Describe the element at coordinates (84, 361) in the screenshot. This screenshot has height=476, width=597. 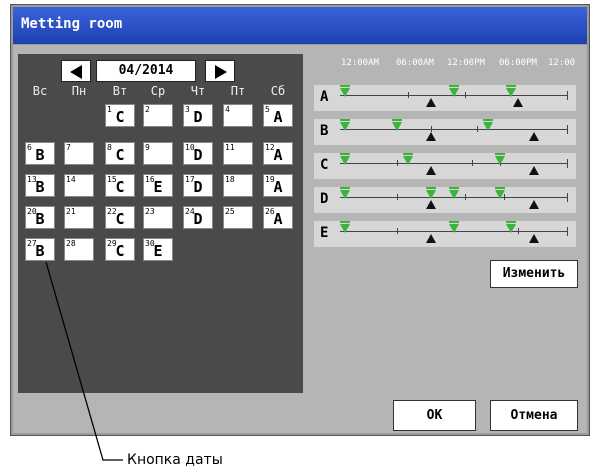
I see `callout-line` at that location.